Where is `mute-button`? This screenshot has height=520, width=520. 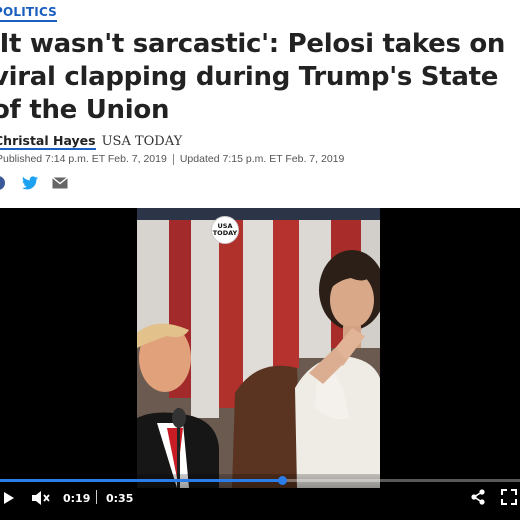 mute-button is located at coordinates (41, 498).